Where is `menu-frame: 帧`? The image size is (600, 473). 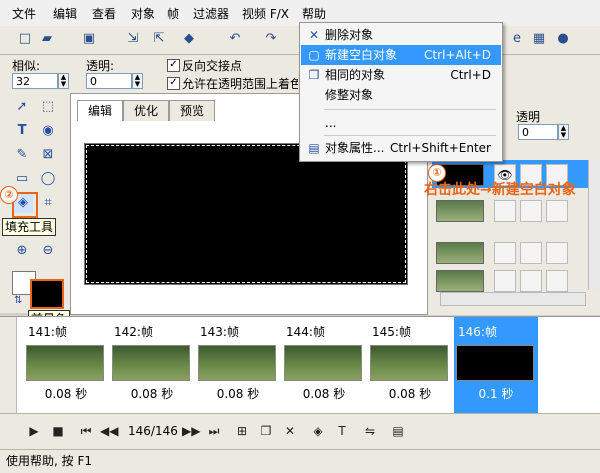 menu-frame: 帧 is located at coordinates (173, 13).